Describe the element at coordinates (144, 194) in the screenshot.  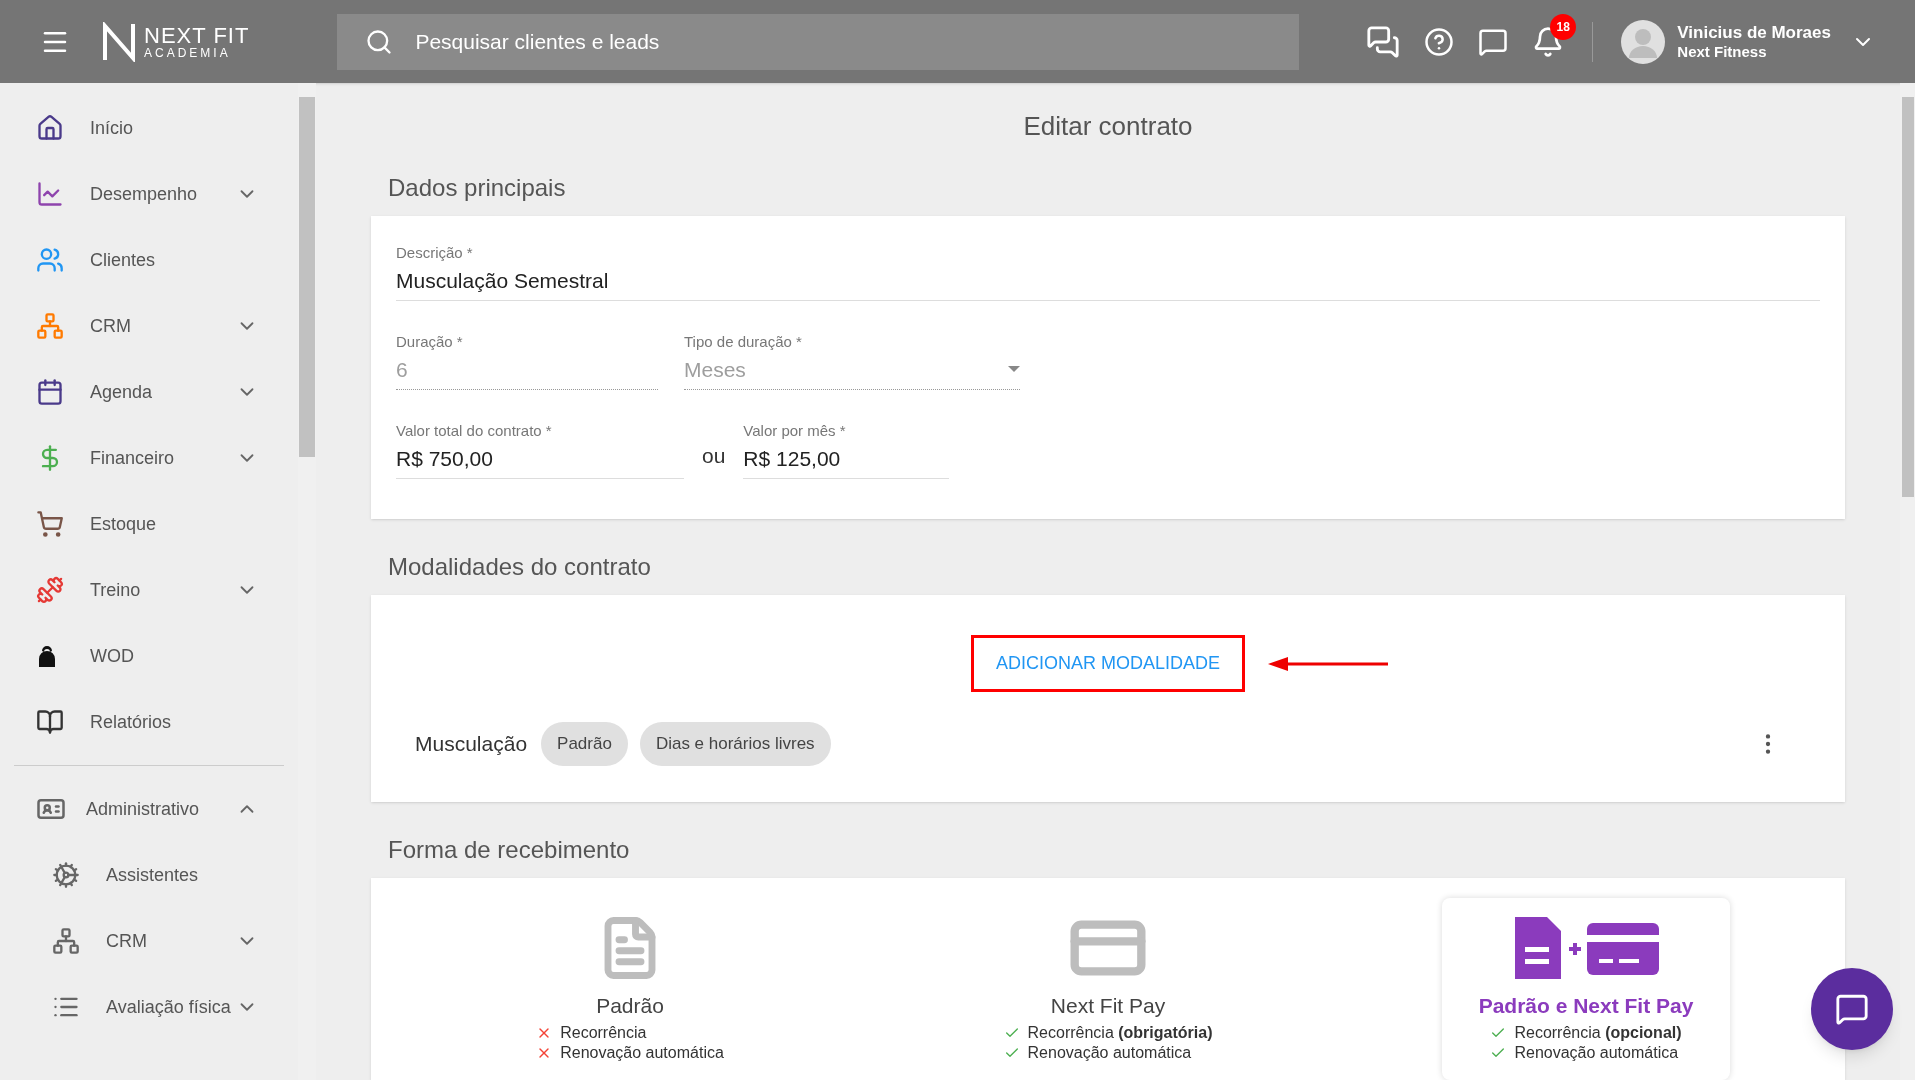
I see `sidebar-label: Desempenho` at that location.